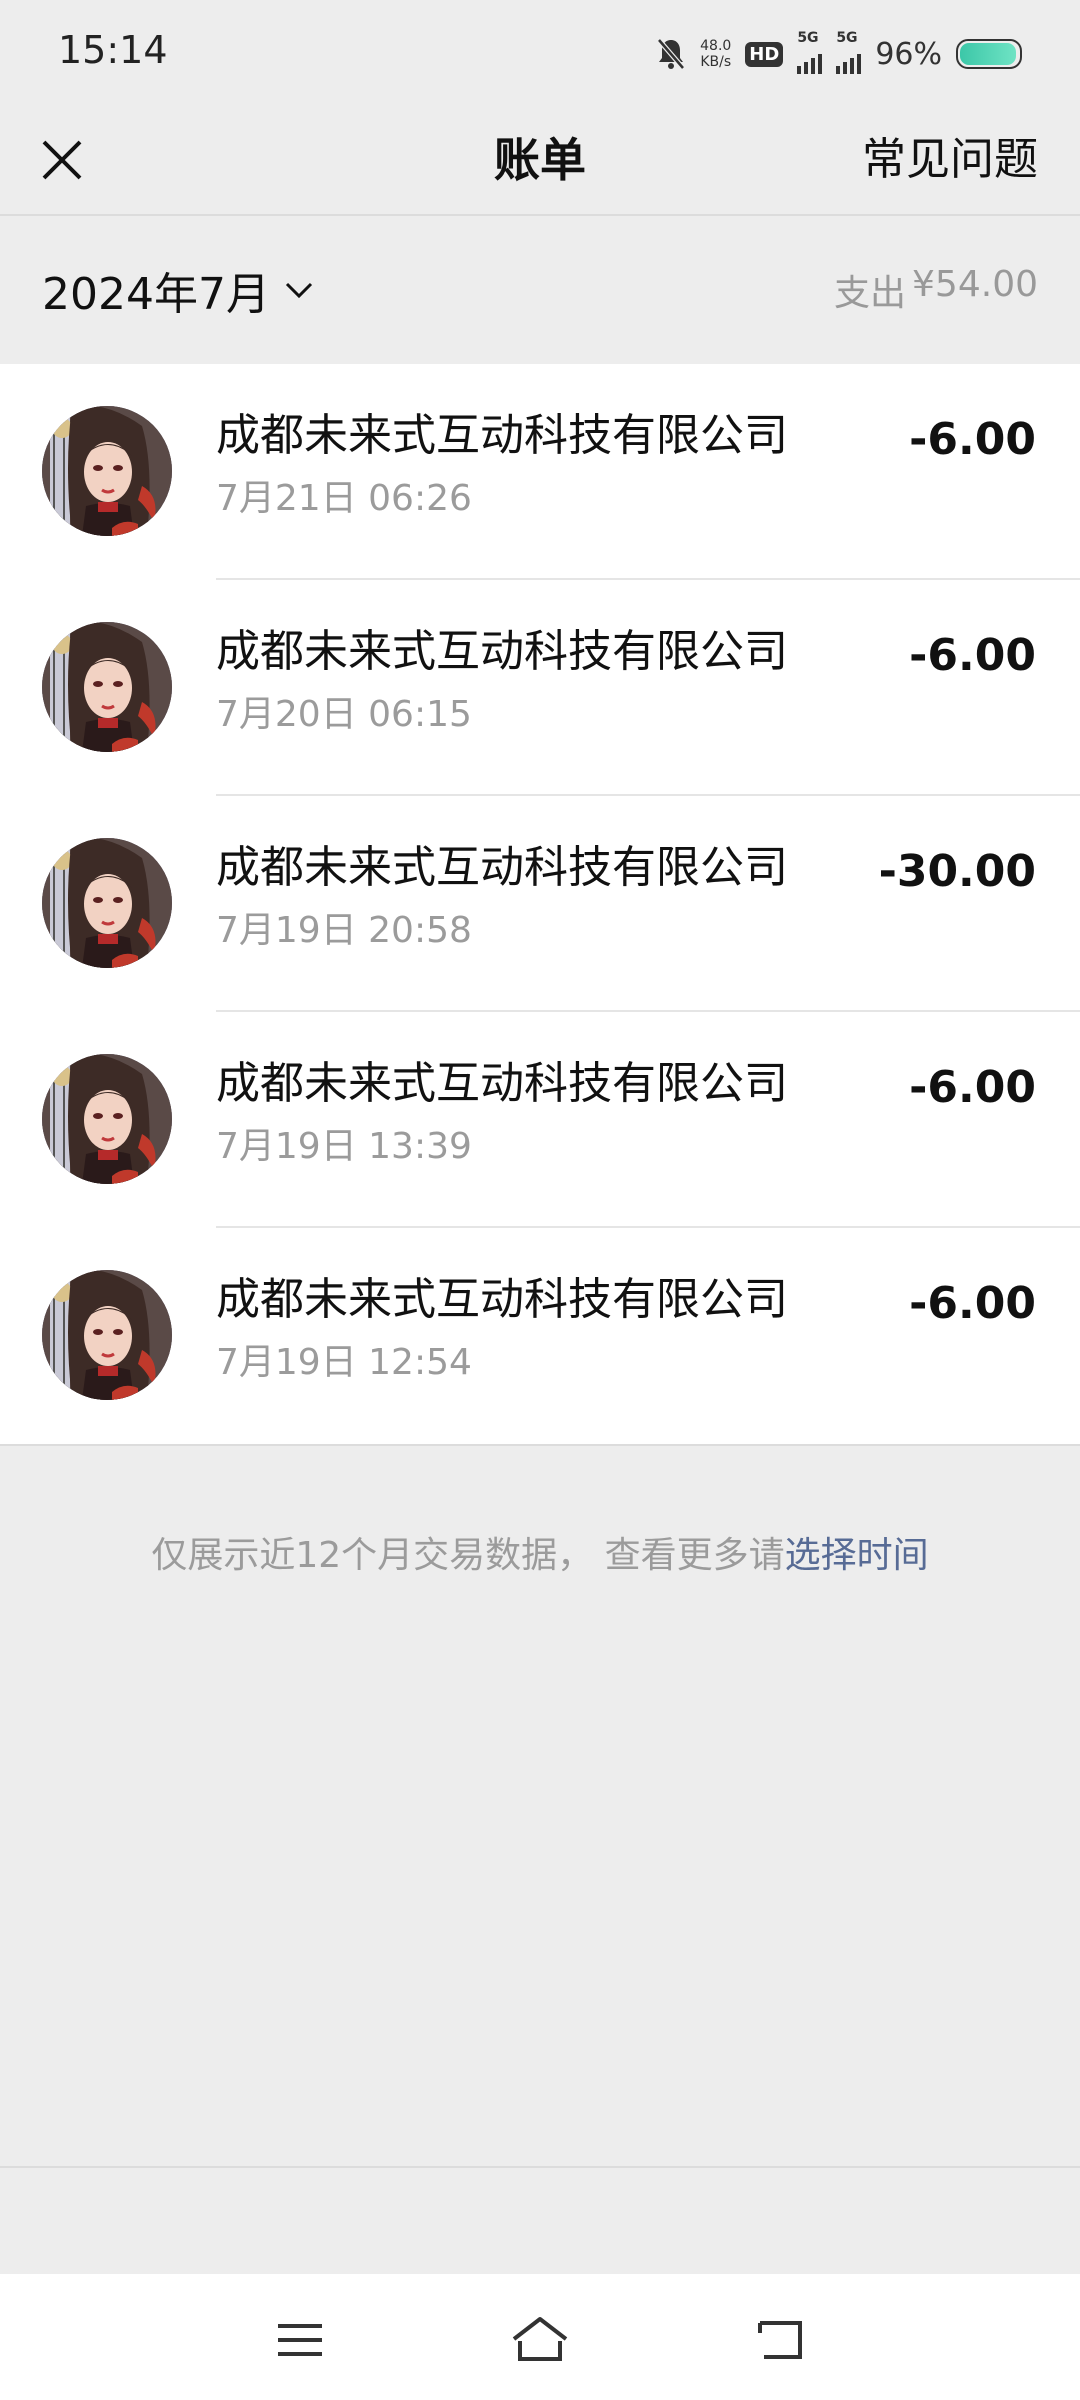  Describe the element at coordinates (540, 161) in the screenshot. I see `title-bar: 账单 常见问题` at that location.